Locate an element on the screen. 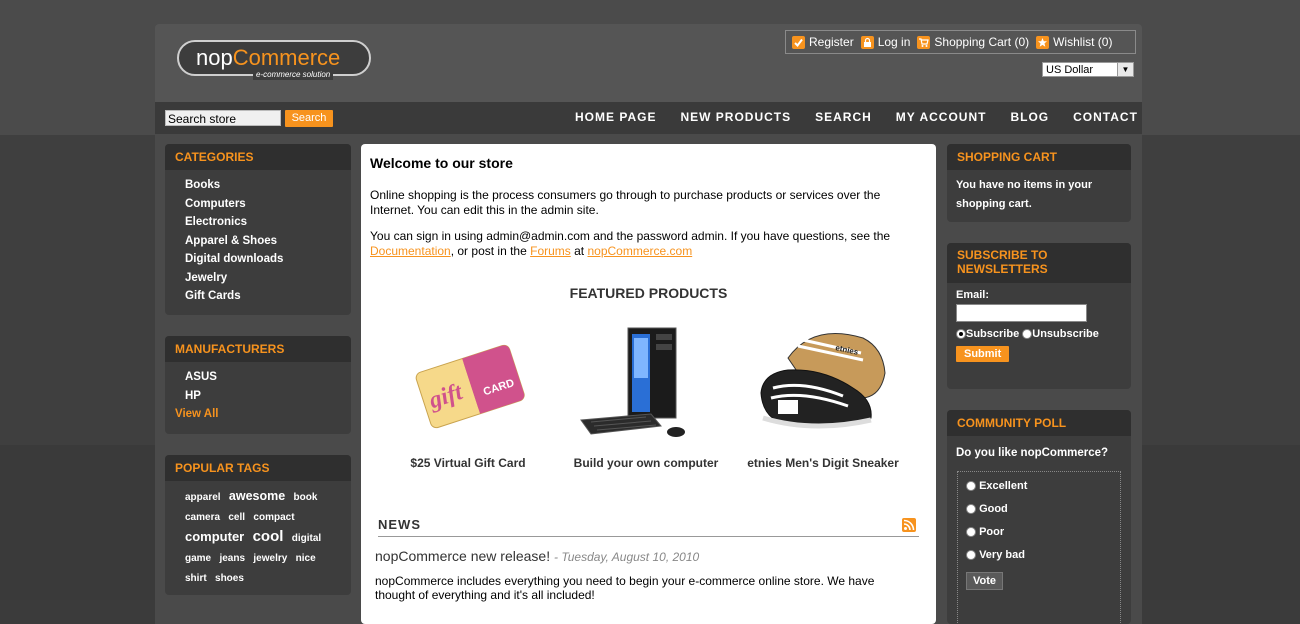  newsletter-form: Email: Subscribe Unsubscribe Submit is located at coordinates (1039, 322).